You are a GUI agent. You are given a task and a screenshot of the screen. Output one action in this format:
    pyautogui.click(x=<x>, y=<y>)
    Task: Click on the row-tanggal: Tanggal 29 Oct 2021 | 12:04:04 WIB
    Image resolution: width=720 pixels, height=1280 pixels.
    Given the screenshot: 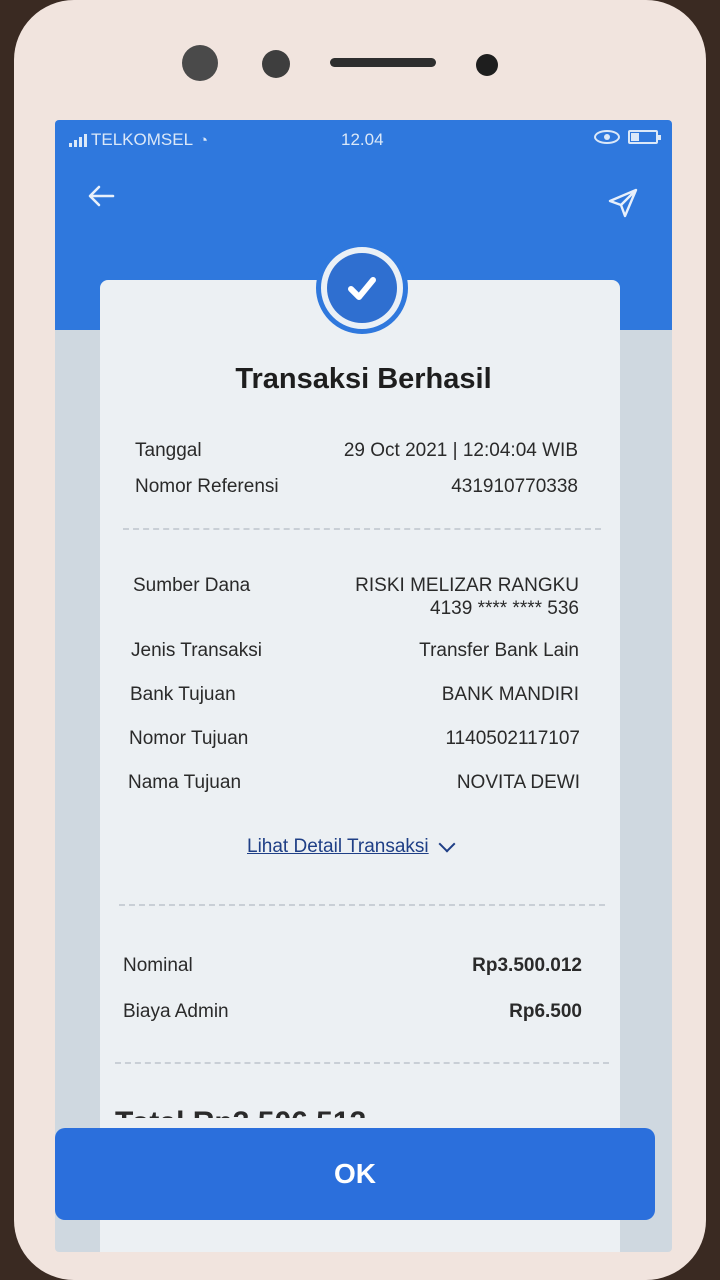 What is the action you would take?
    pyautogui.click(x=363, y=454)
    